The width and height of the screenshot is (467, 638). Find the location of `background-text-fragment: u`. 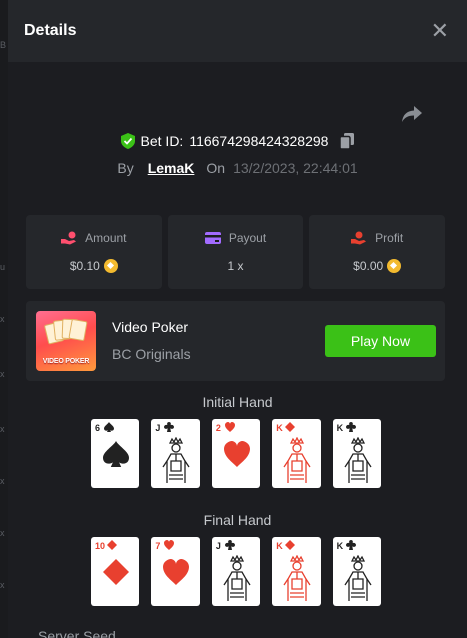

background-text-fragment: u is located at coordinates (3, 267).